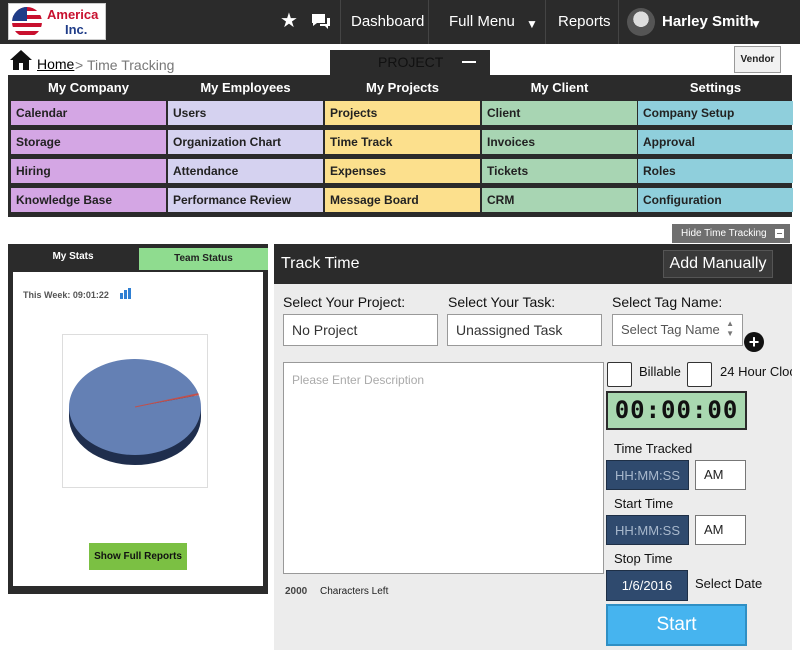  I want to click on breadcrumb-current: Time Tracking, so click(131, 65).